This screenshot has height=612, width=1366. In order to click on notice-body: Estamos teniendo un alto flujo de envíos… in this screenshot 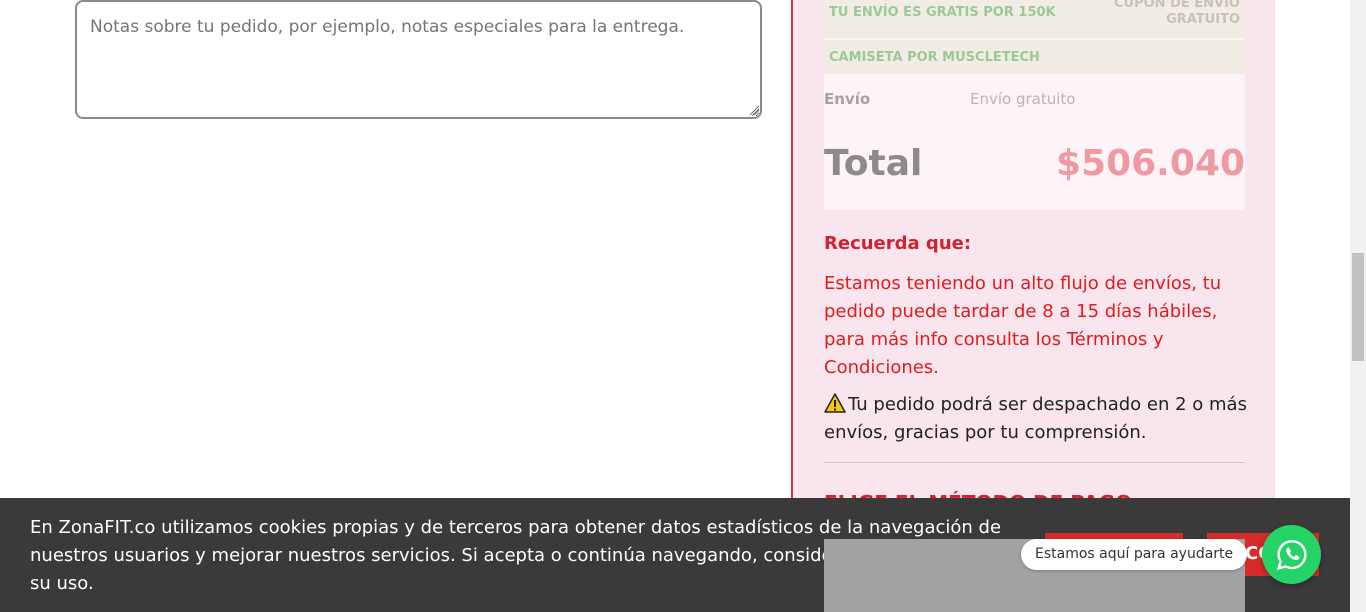, I will do `click(1023, 325)`.